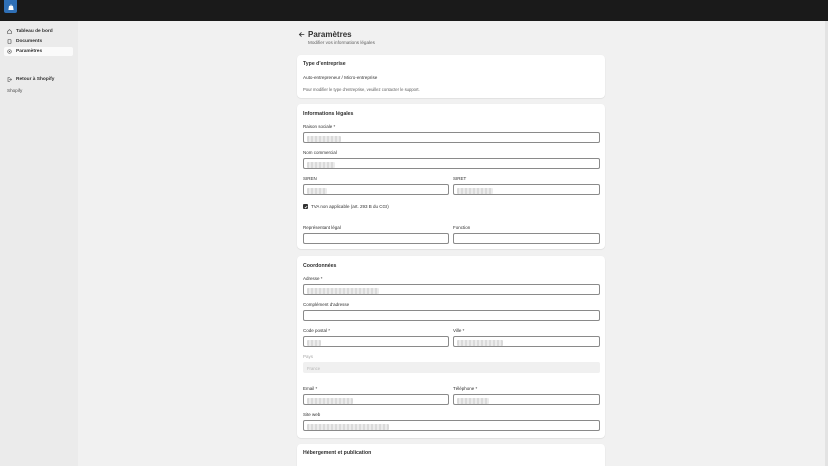  What do you see at coordinates (526, 341) in the screenshot?
I see `ville-input` at bounding box center [526, 341].